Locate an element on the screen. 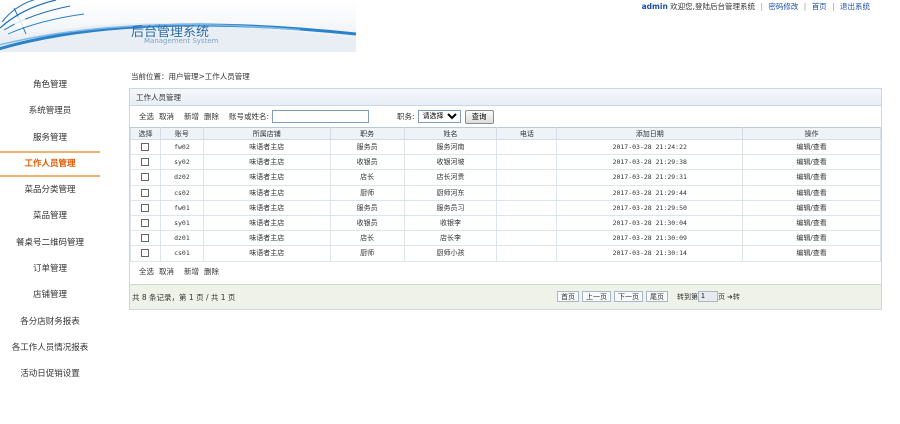 The width and height of the screenshot is (900, 424). search-button: 查询 is located at coordinates (479, 116).